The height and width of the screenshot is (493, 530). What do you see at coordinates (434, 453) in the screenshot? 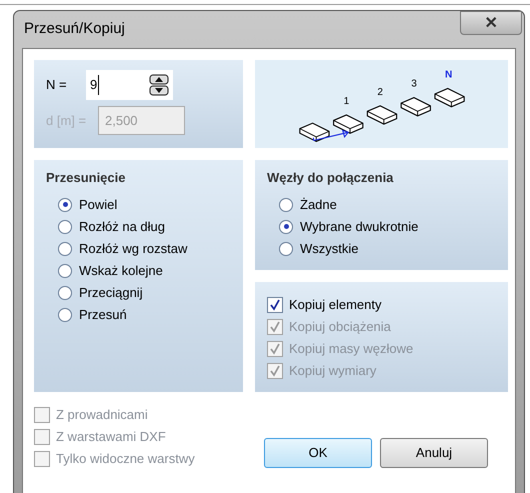
I see `dialog-button: Anuluj` at bounding box center [434, 453].